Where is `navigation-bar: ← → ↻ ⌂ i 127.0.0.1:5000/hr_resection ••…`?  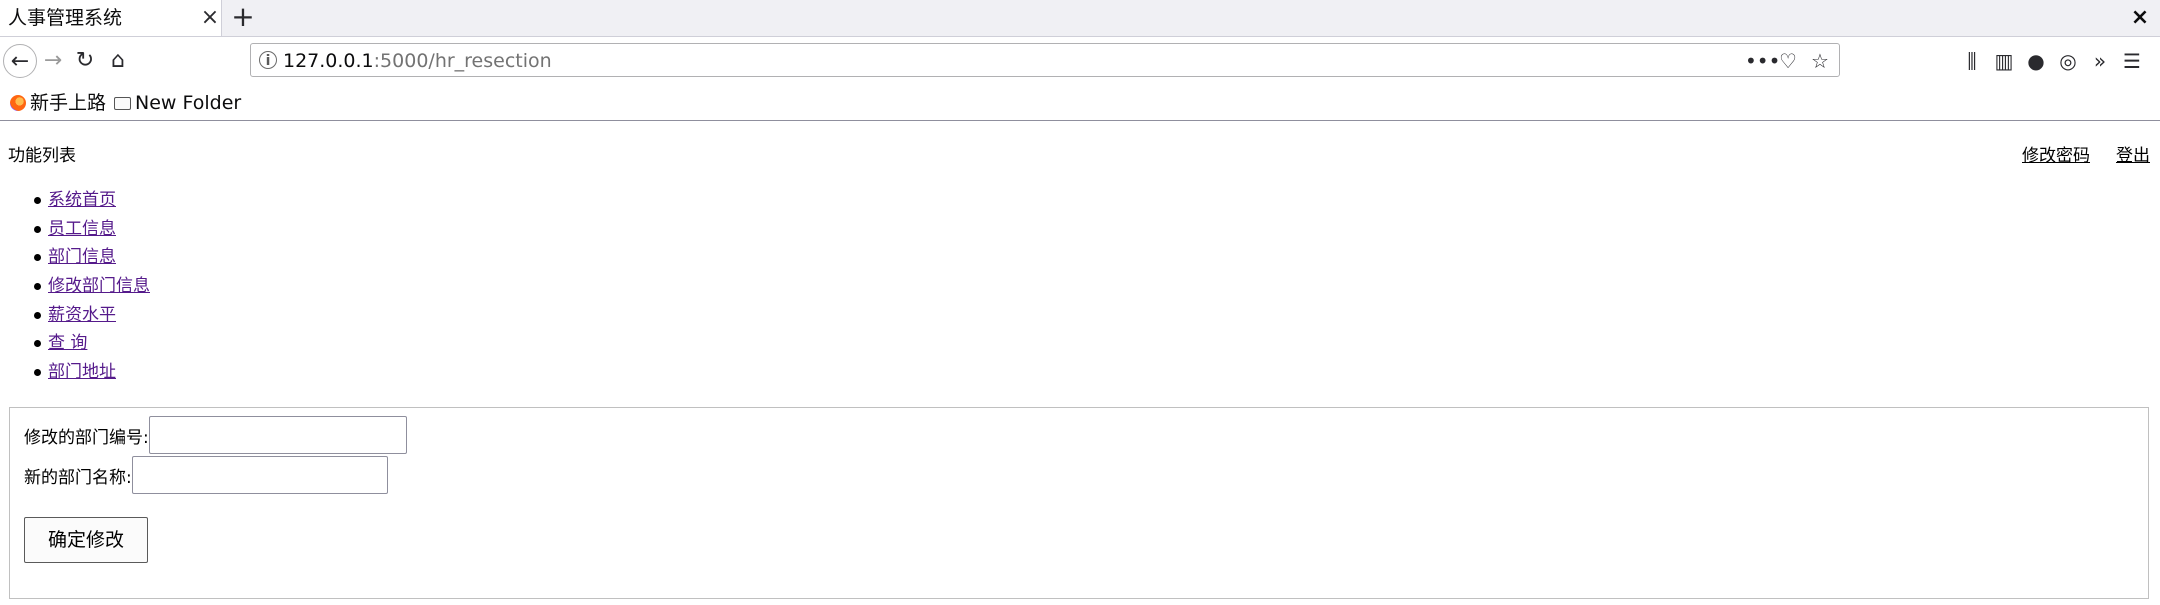
navigation-bar: ← → ↻ ⌂ i 127.0.0.1:5000/hr_resection ••… is located at coordinates (1080, 61).